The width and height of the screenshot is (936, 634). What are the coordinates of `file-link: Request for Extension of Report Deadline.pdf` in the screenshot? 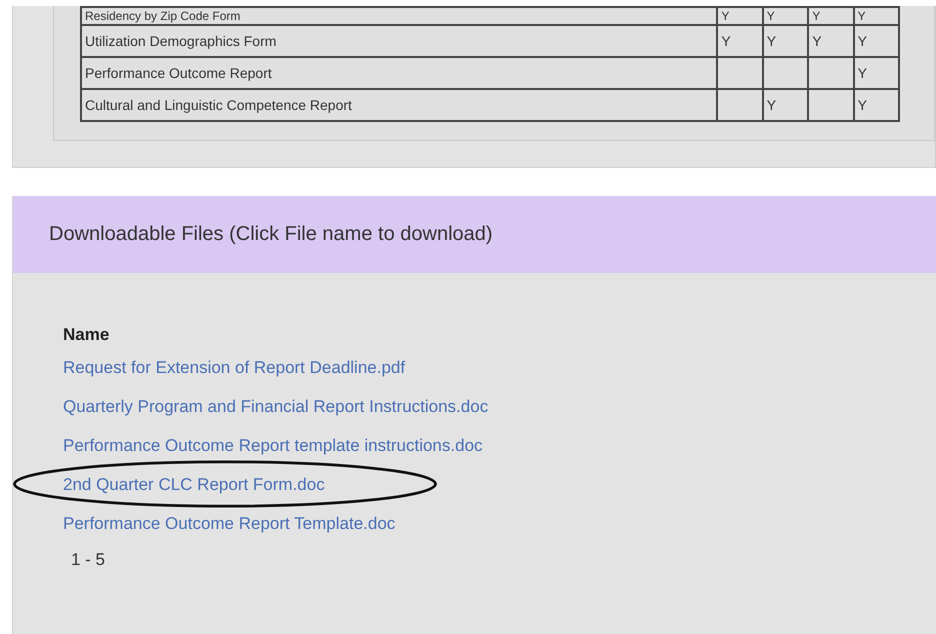 It's located at (234, 367).